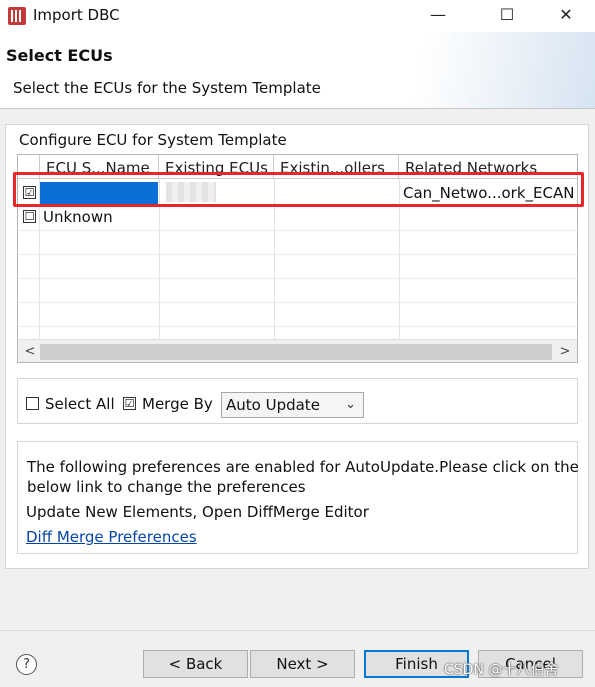 Image resolution: width=595 pixels, height=687 pixels. Describe the element at coordinates (59, 55) in the screenshot. I see `page-title: Select ECUs` at that location.